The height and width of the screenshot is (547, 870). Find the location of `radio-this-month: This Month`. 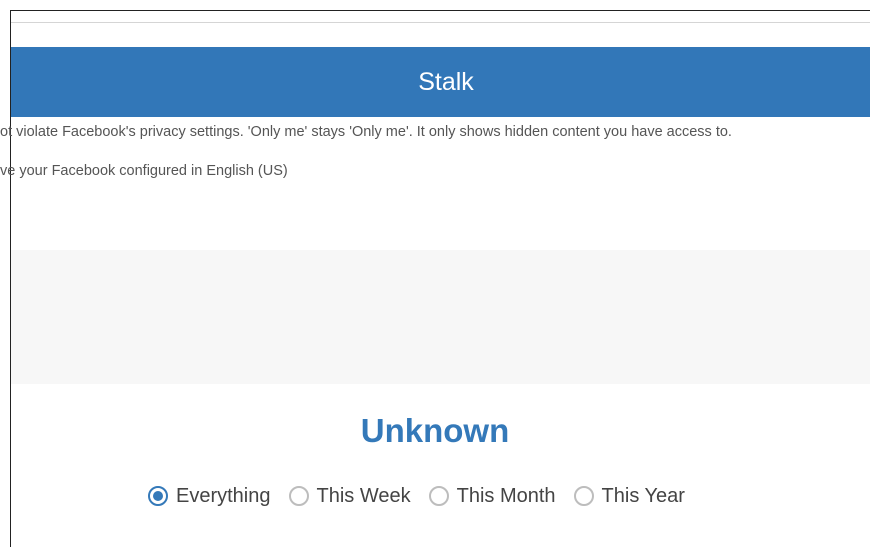

radio-this-month: This Month is located at coordinates (492, 496).